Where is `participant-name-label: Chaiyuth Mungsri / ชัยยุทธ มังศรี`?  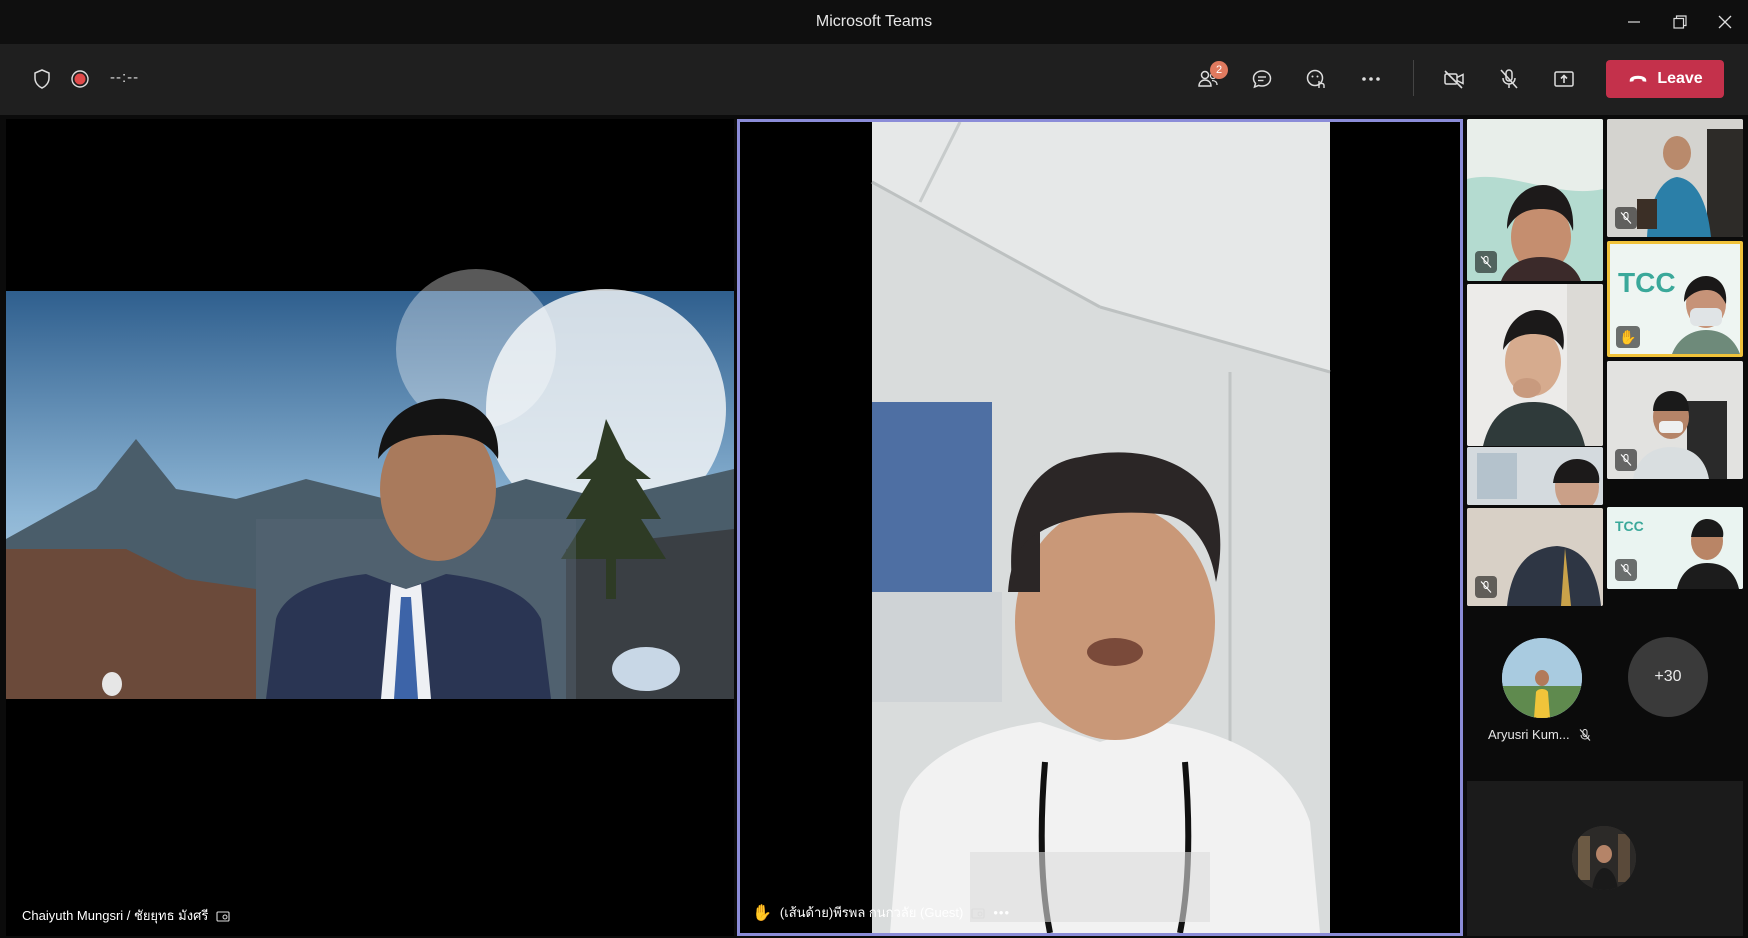
participant-name-label: Chaiyuth Mungsri / ชัยยุทธ มังศรี is located at coordinates (126, 915).